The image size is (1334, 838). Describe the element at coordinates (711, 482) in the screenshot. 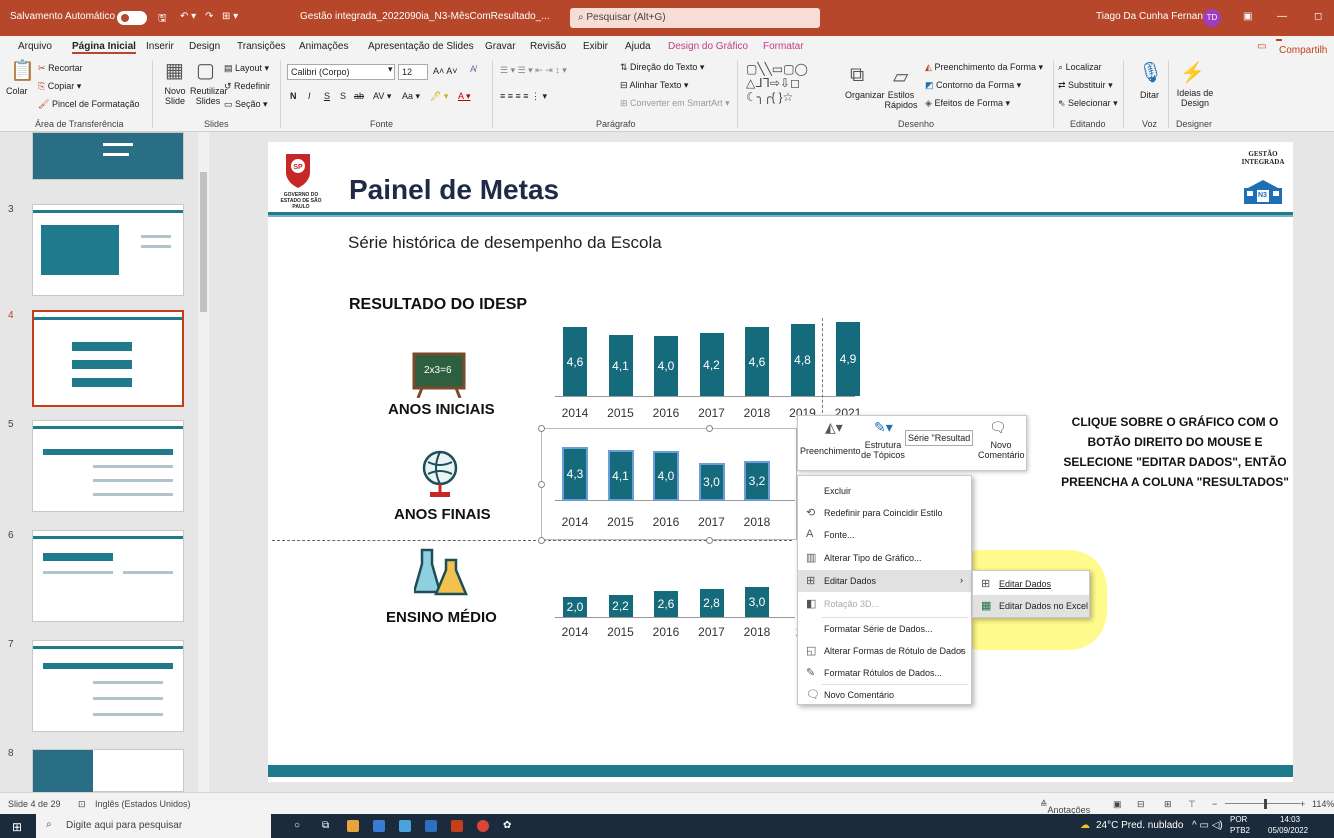

I see `chart-bar: 3,0` at that location.